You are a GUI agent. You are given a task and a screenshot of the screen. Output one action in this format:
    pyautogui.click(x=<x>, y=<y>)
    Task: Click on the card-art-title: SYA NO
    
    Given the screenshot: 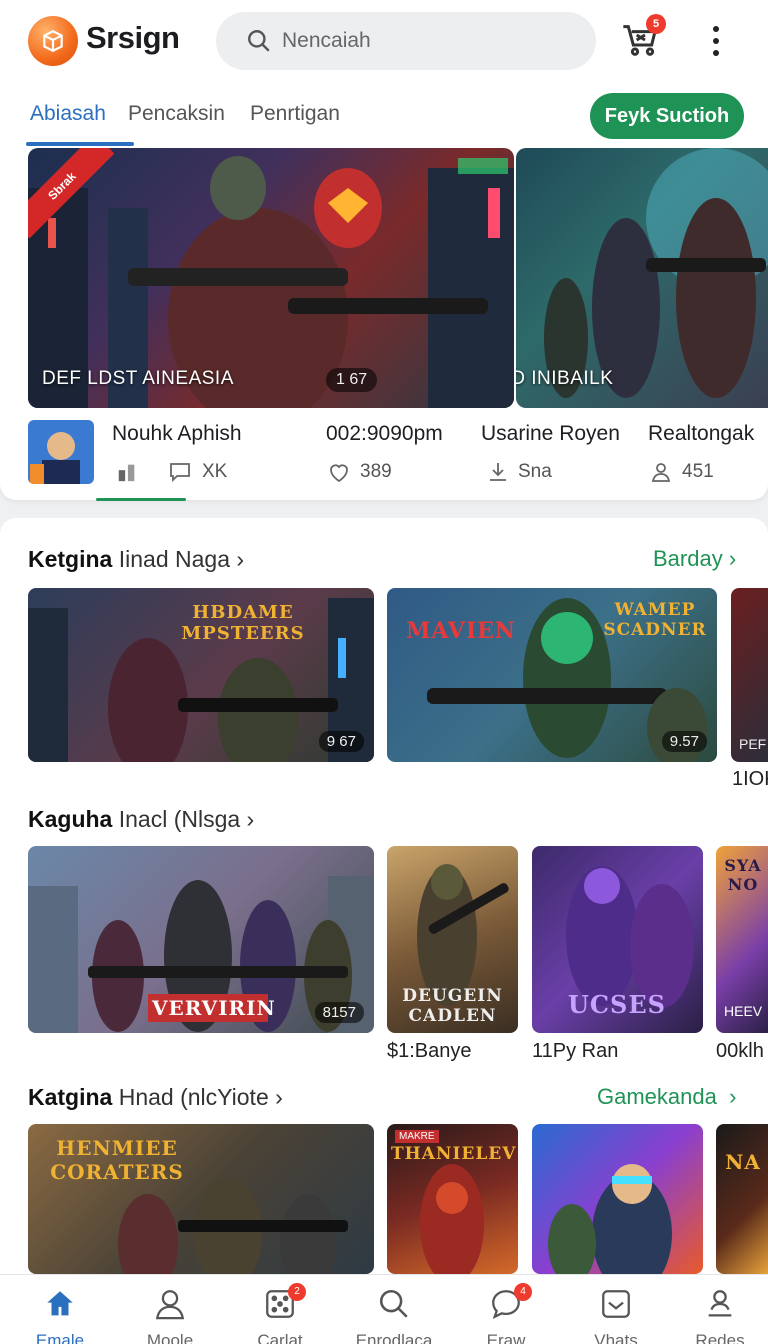 What is the action you would take?
    pyautogui.click(x=743, y=875)
    